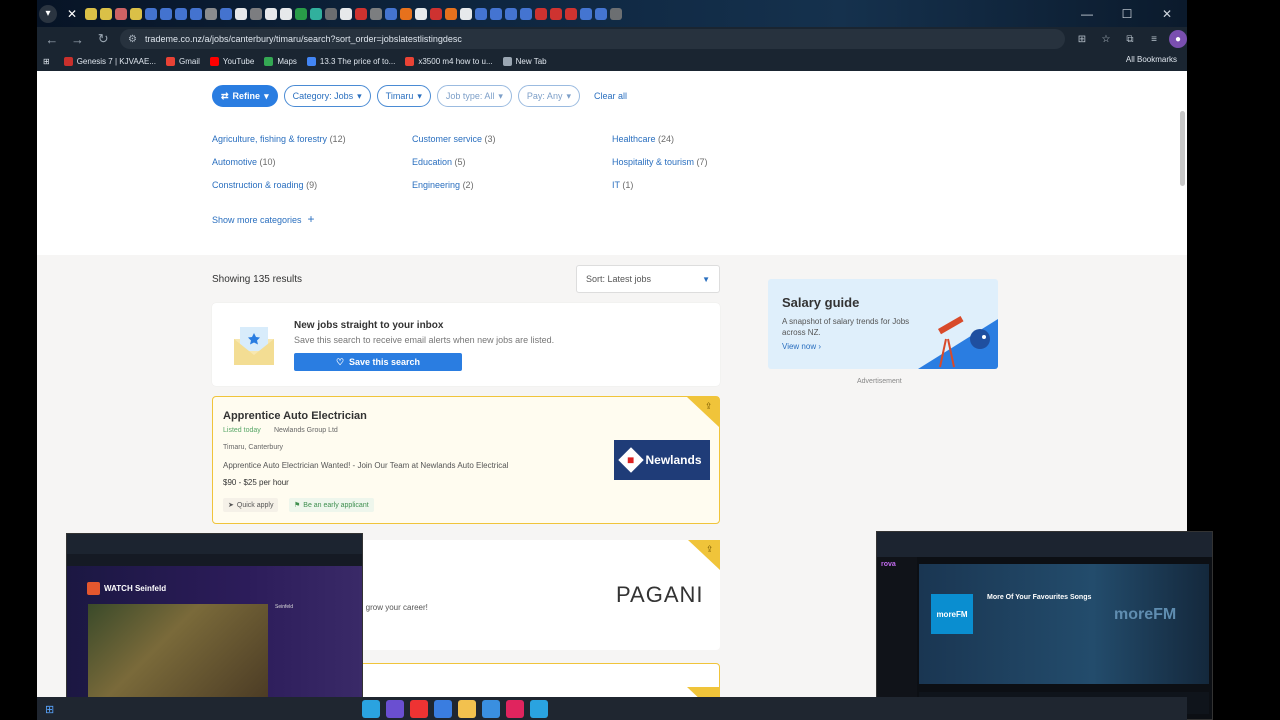 The width and height of the screenshot is (1280, 720). What do you see at coordinates (1182, 148) in the screenshot?
I see `scrollbar` at bounding box center [1182, 148].